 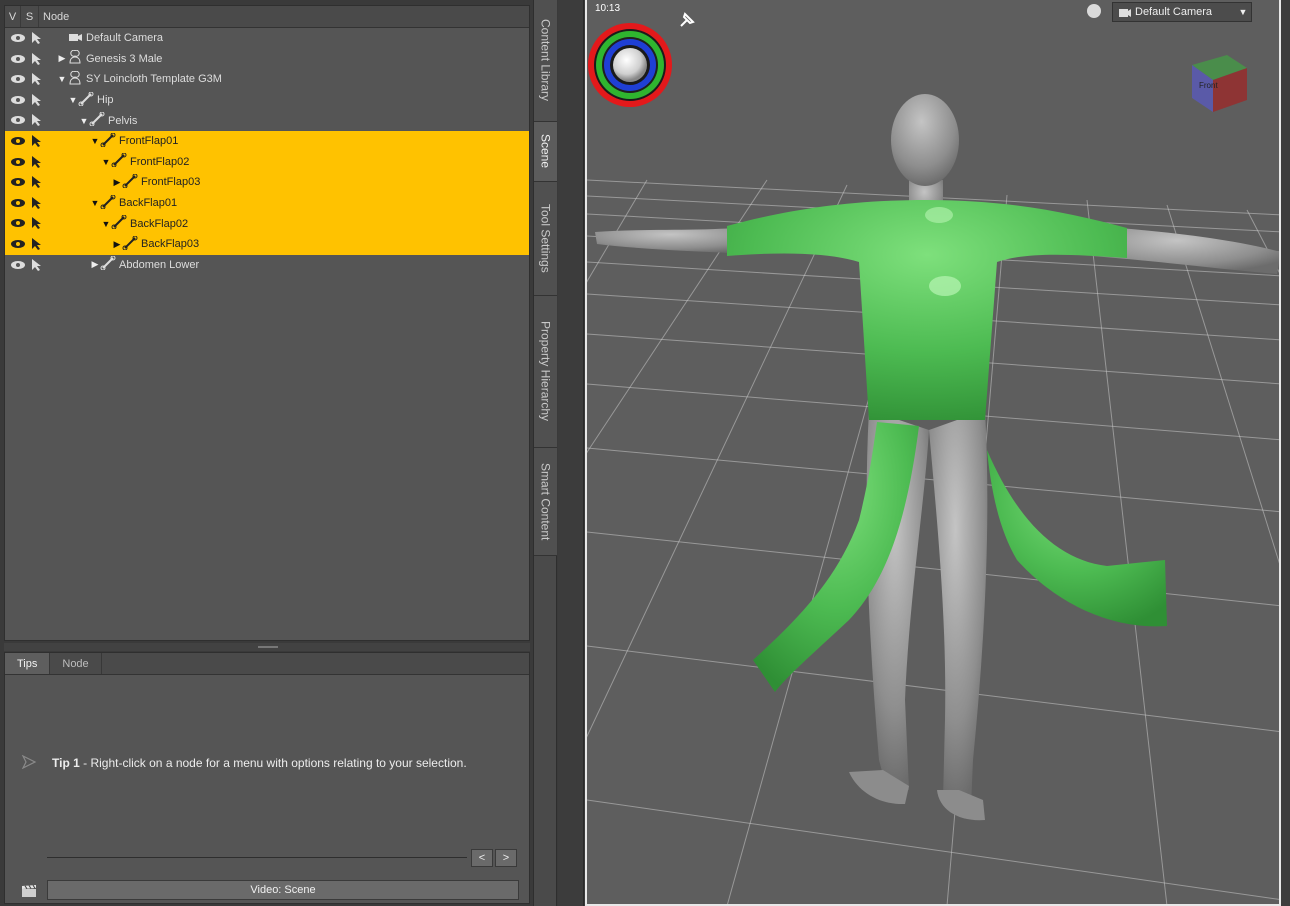 I want to click on selectable-column-header: S, so click(x=30, y=16).